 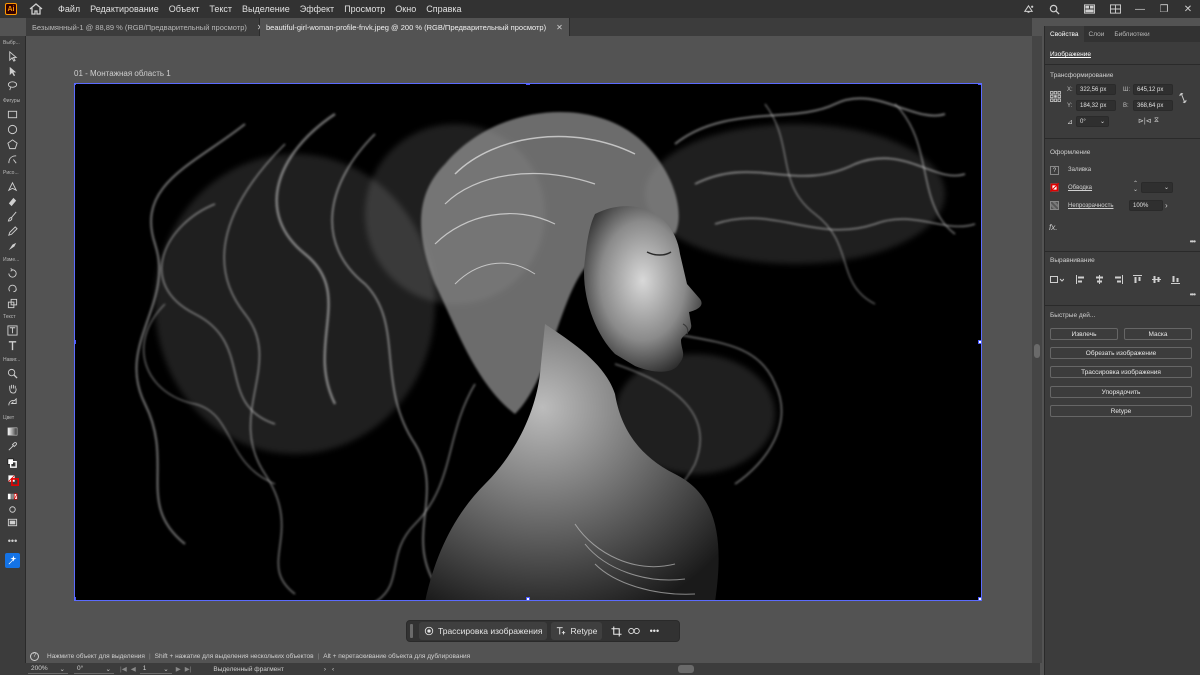 I want to click on workspace-icon, so click(x=1089, y=9).